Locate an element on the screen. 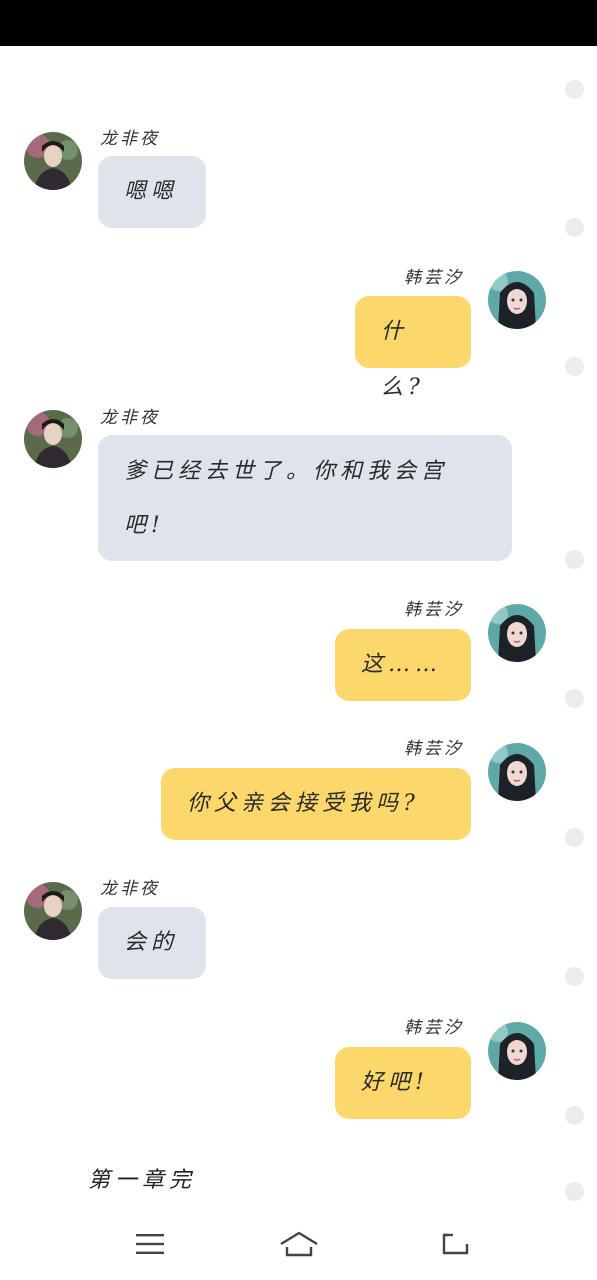 This screenshot has height=1280, width=597. message-bubble: 好吧! is located at coordinates (403, 1083).